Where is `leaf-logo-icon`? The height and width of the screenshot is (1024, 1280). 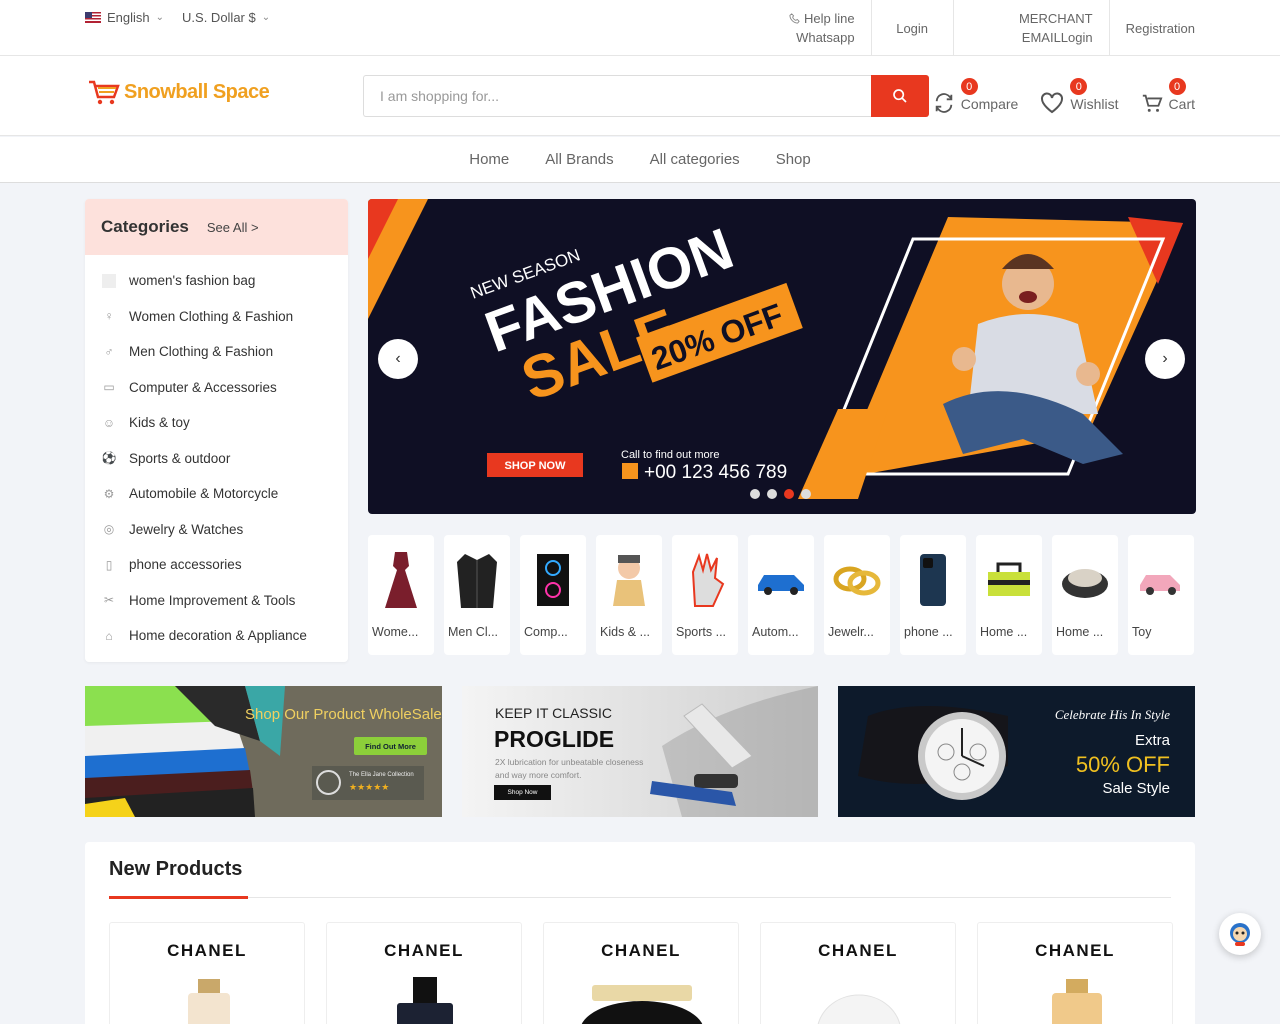
leaf-logo-icon is located at coordinates (328, 782).